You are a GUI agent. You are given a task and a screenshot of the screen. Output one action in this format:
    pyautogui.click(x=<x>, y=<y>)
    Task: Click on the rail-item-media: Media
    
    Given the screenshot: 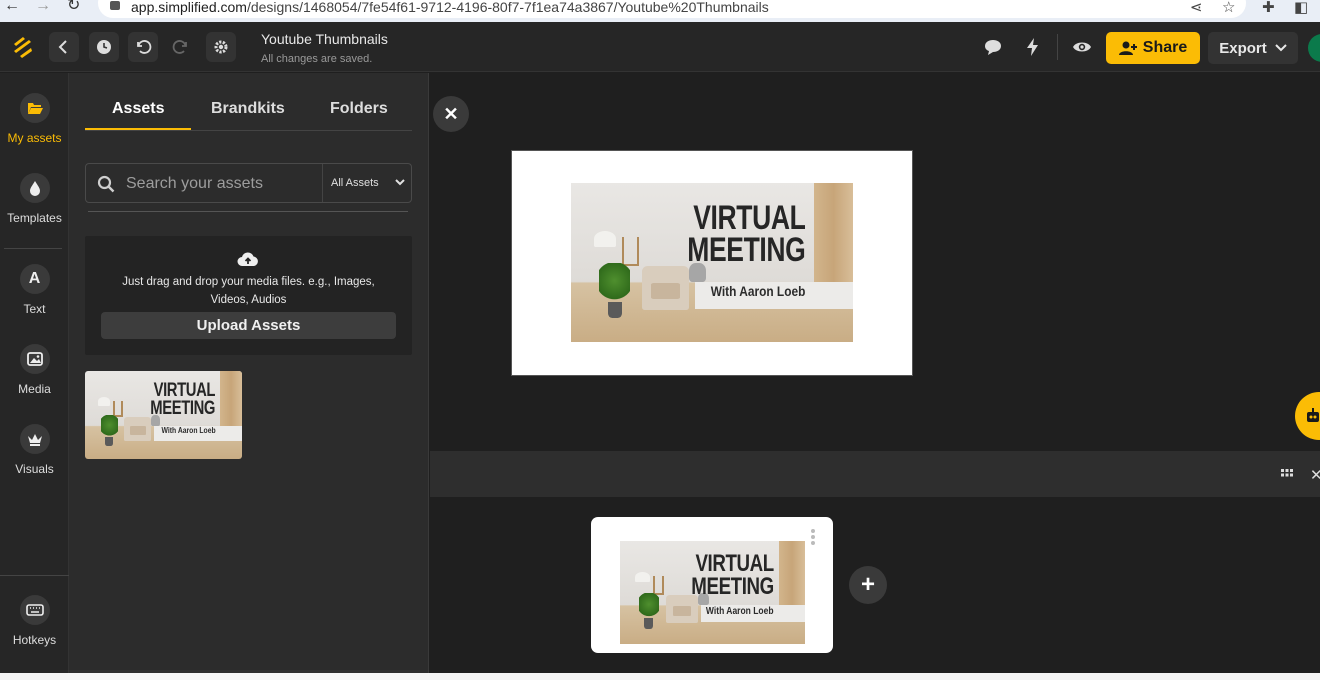 What is the action you would take?
    pyautogui.click(x=34, y=370)
    